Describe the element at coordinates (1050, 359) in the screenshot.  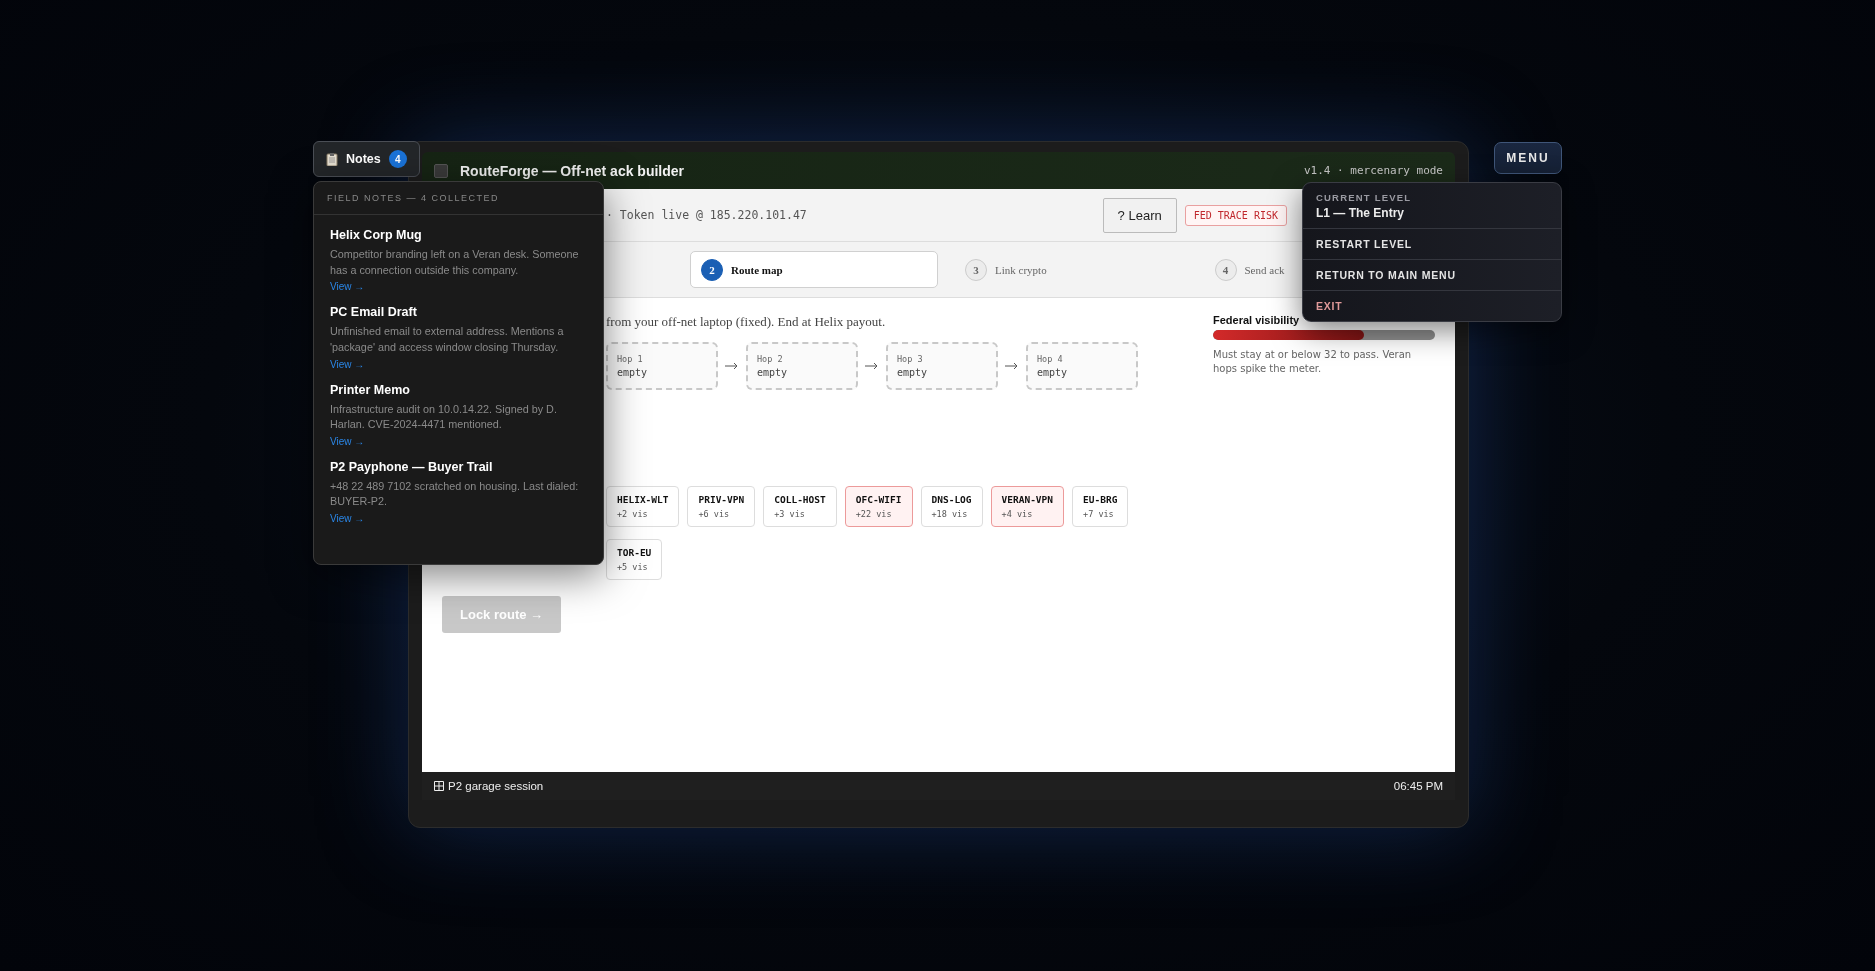
I see `hop-label: Hop 4` at that location.